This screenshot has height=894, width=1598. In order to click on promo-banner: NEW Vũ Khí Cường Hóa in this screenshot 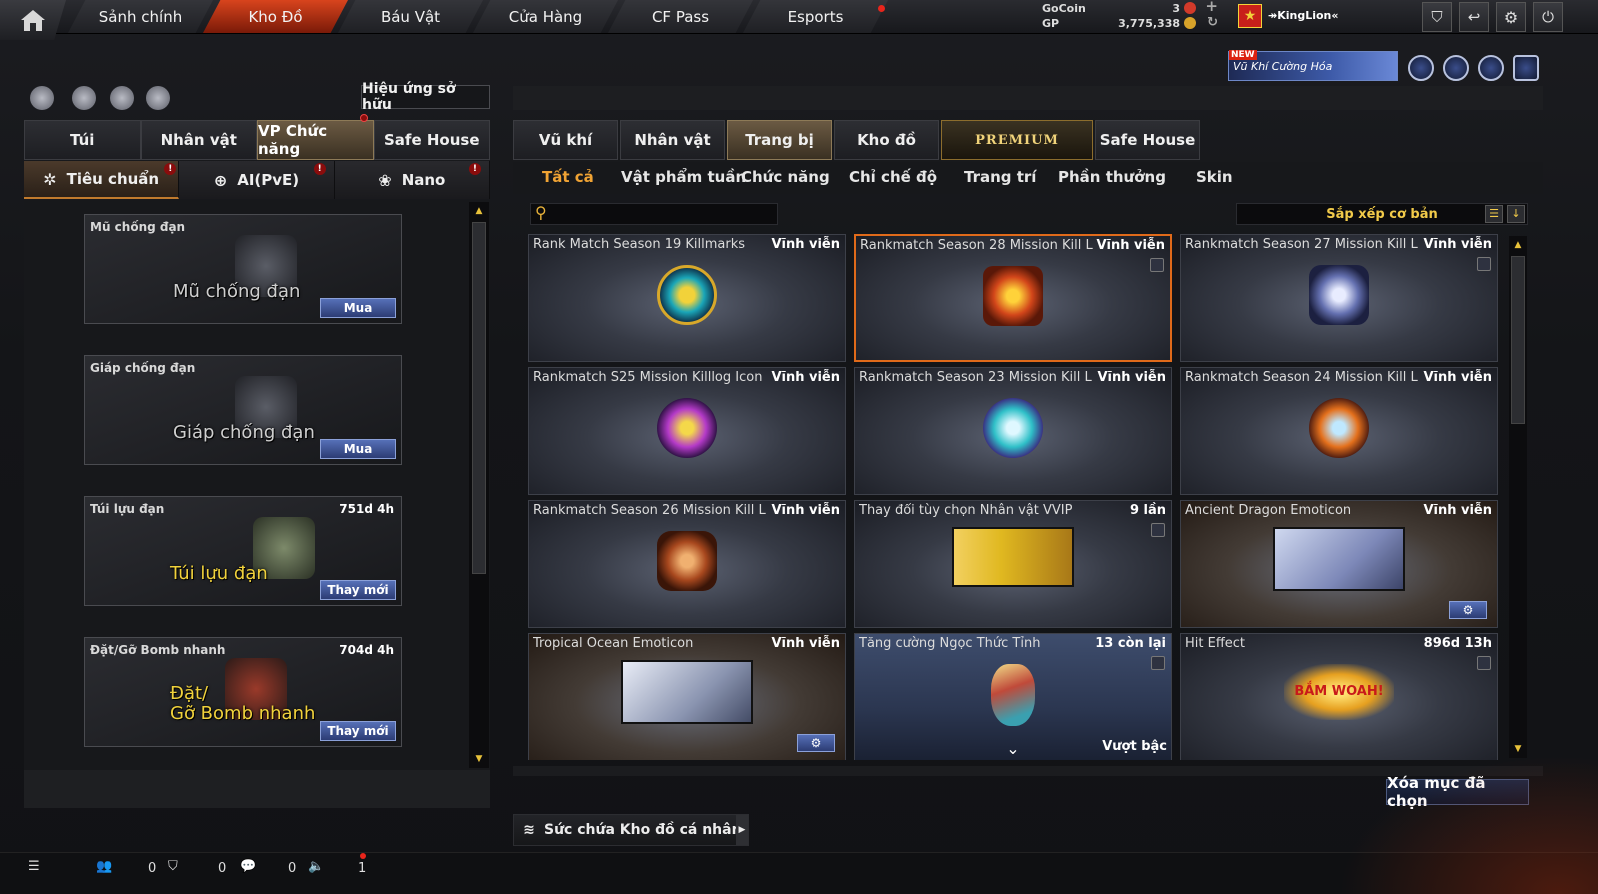, I will do `click(1313, 65)`.